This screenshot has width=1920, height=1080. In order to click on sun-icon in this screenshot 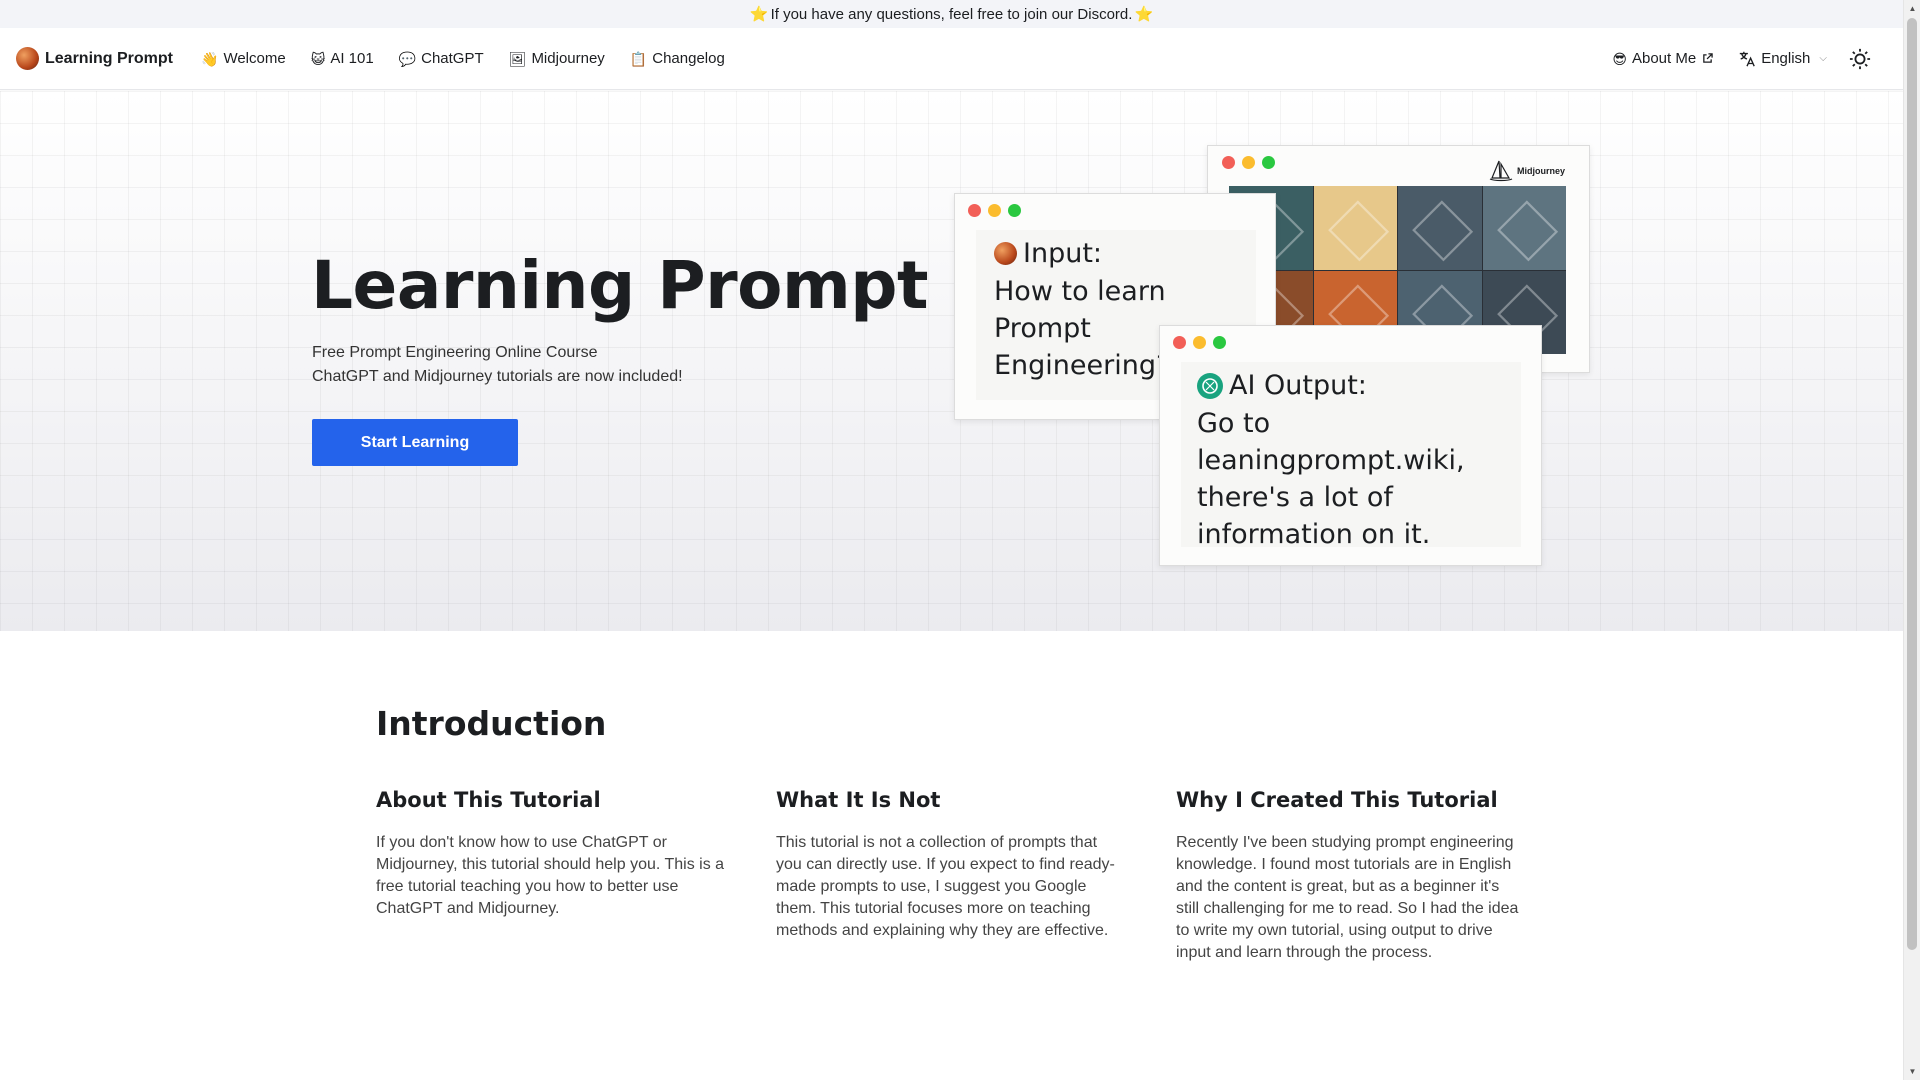, I will do `click(1860, 58)`.